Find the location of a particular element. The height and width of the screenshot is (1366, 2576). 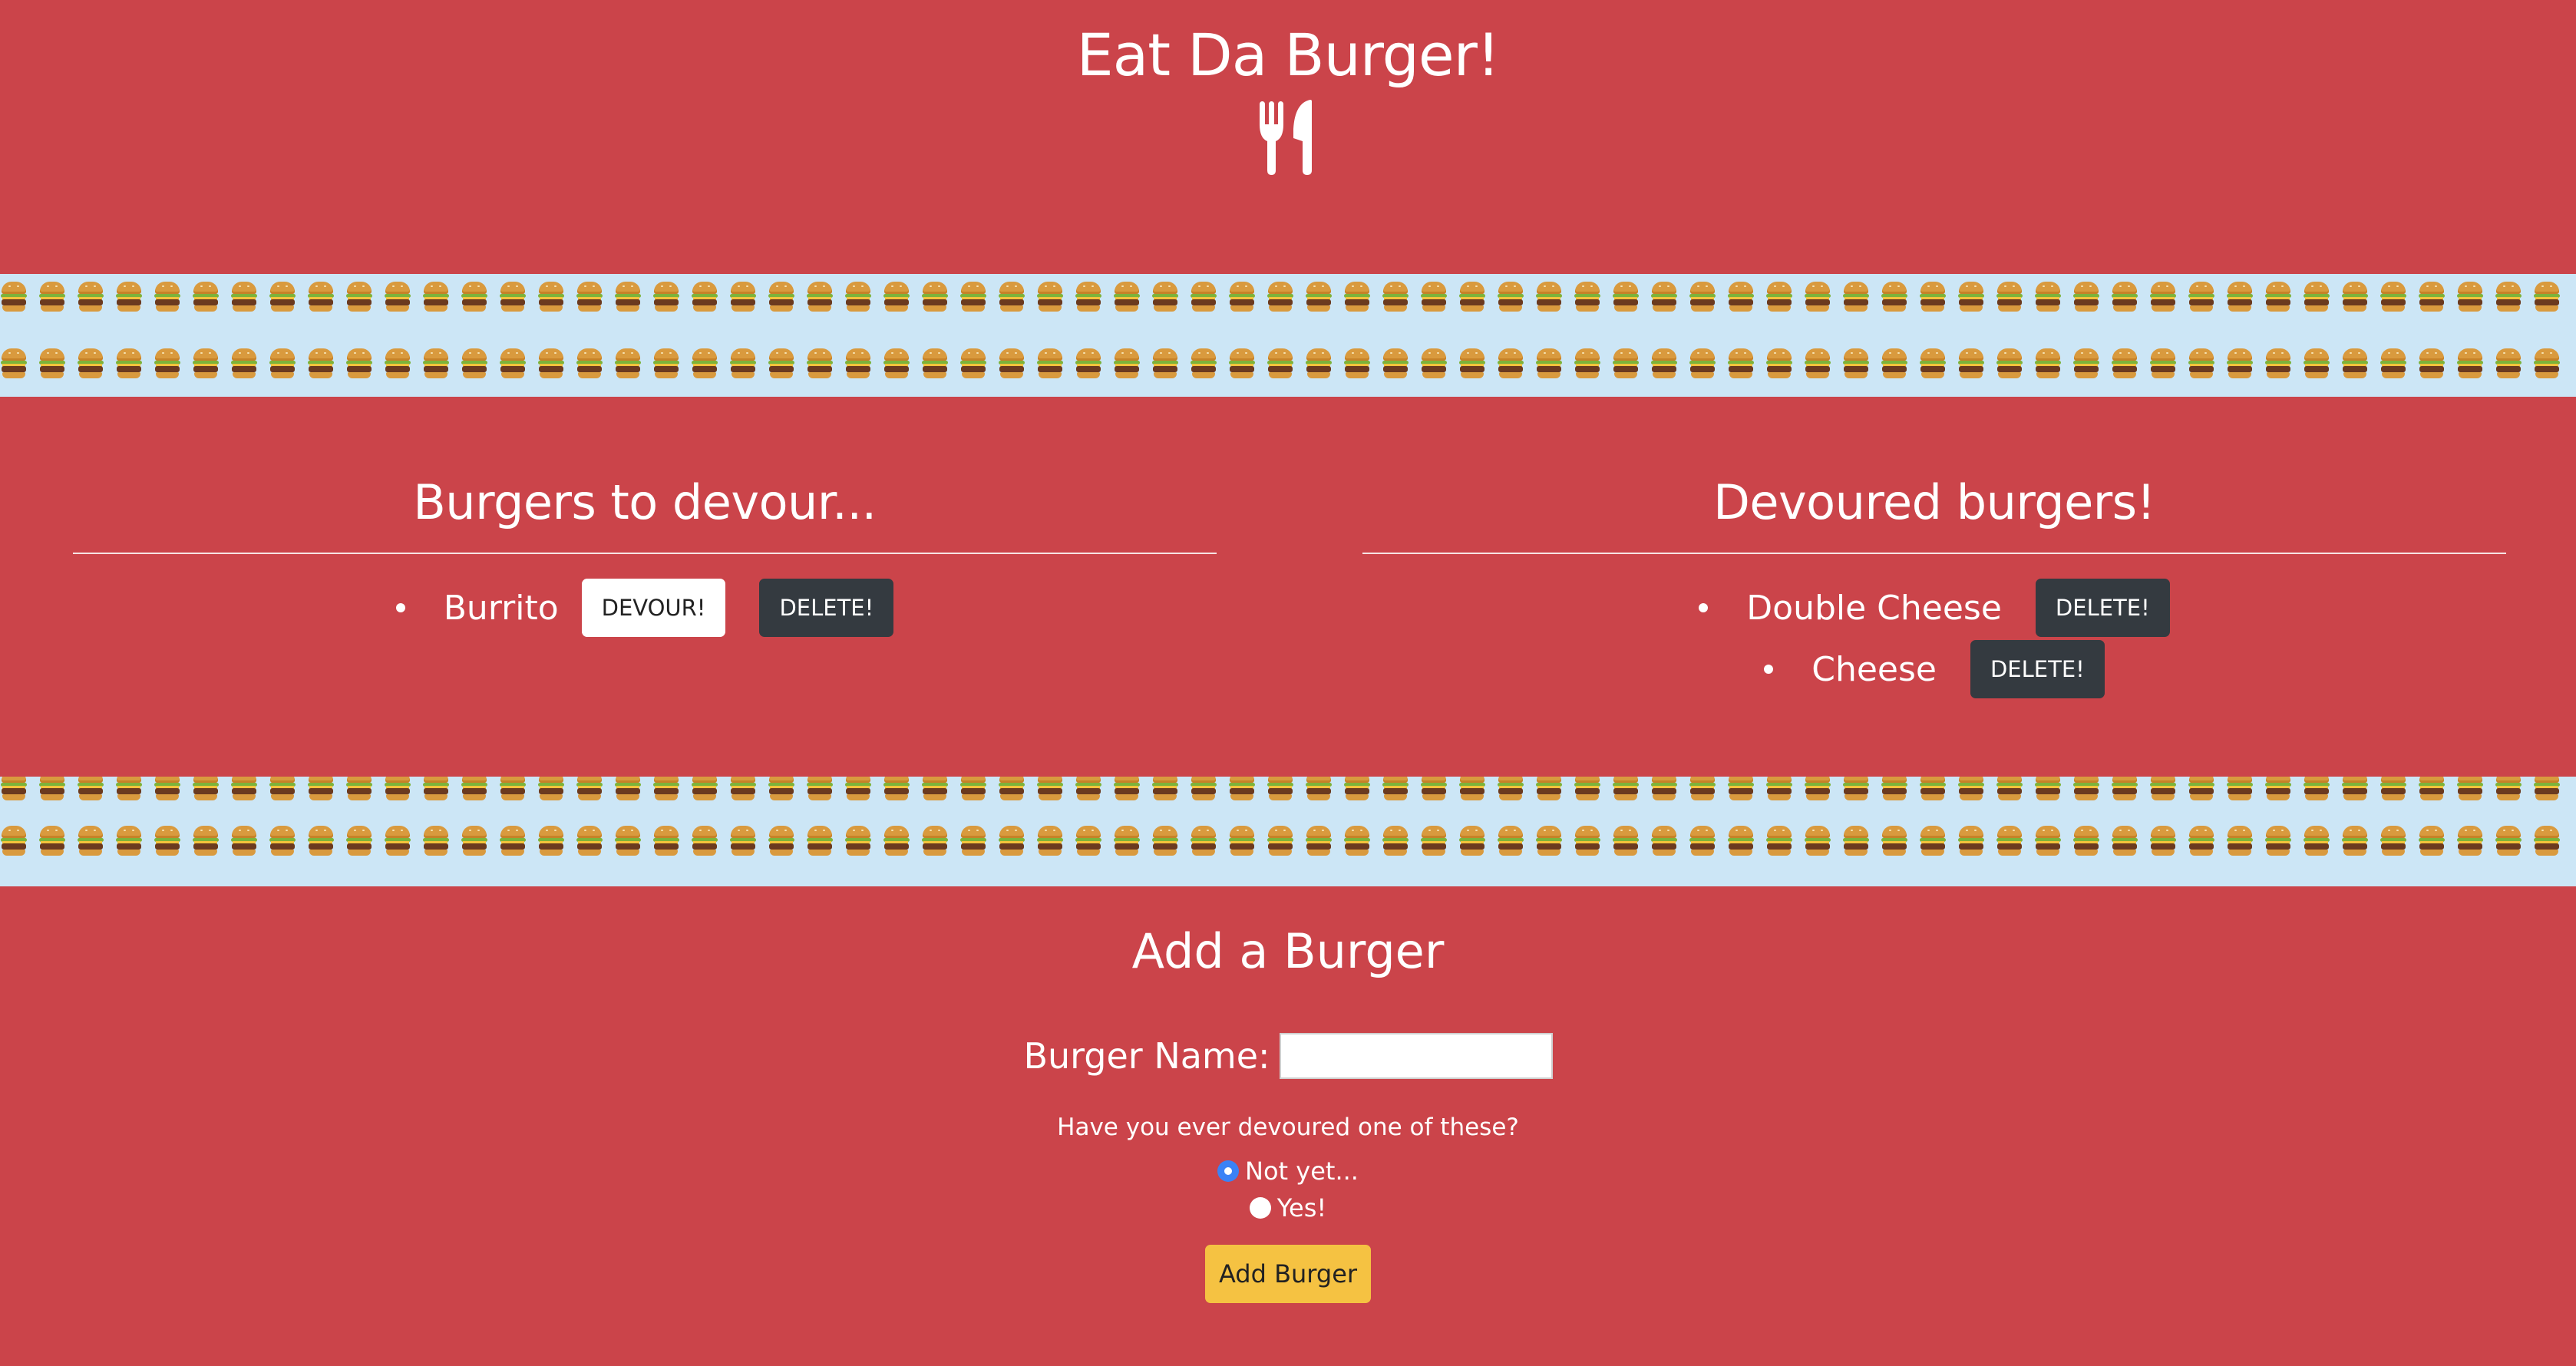

list-item: Cheese DELETE! is located at coordinates (1934, 669).